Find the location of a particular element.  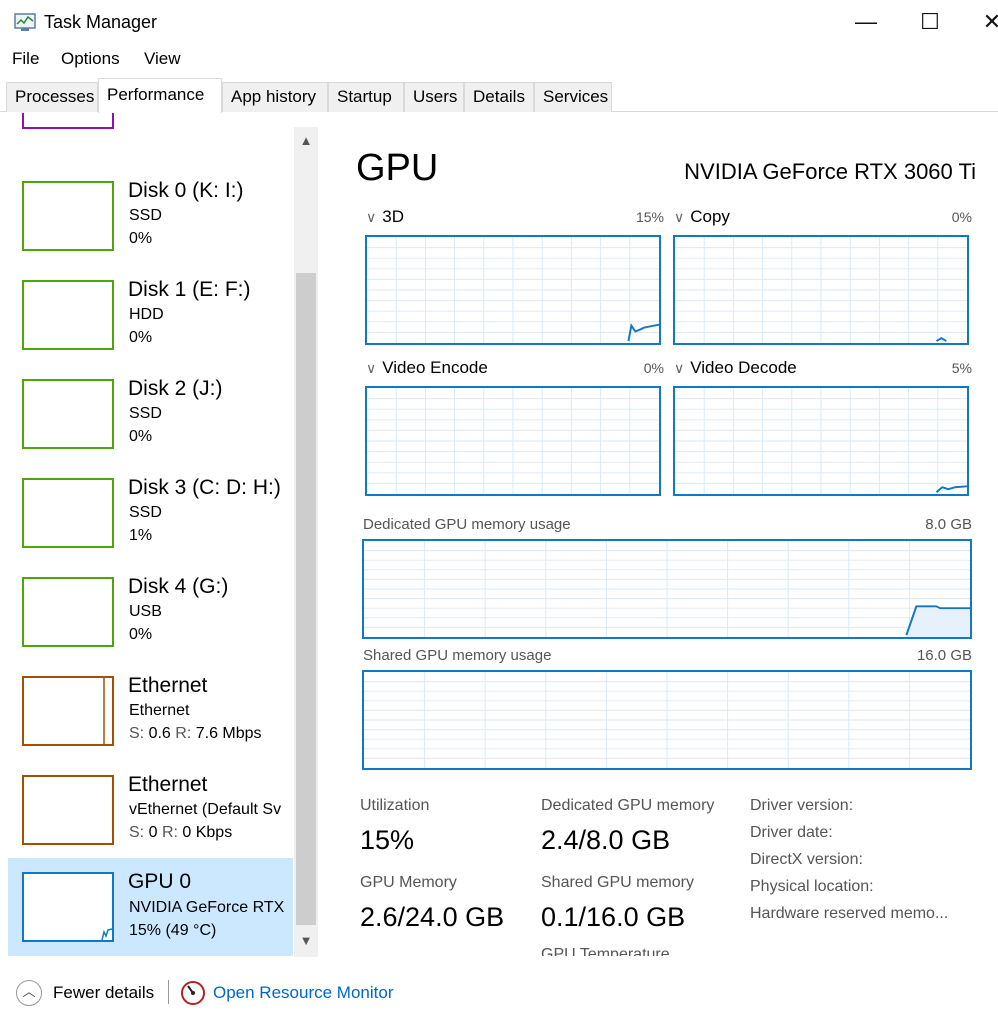

engine-selector-copy: ∨ Copy is located at coordinates (702, 217).